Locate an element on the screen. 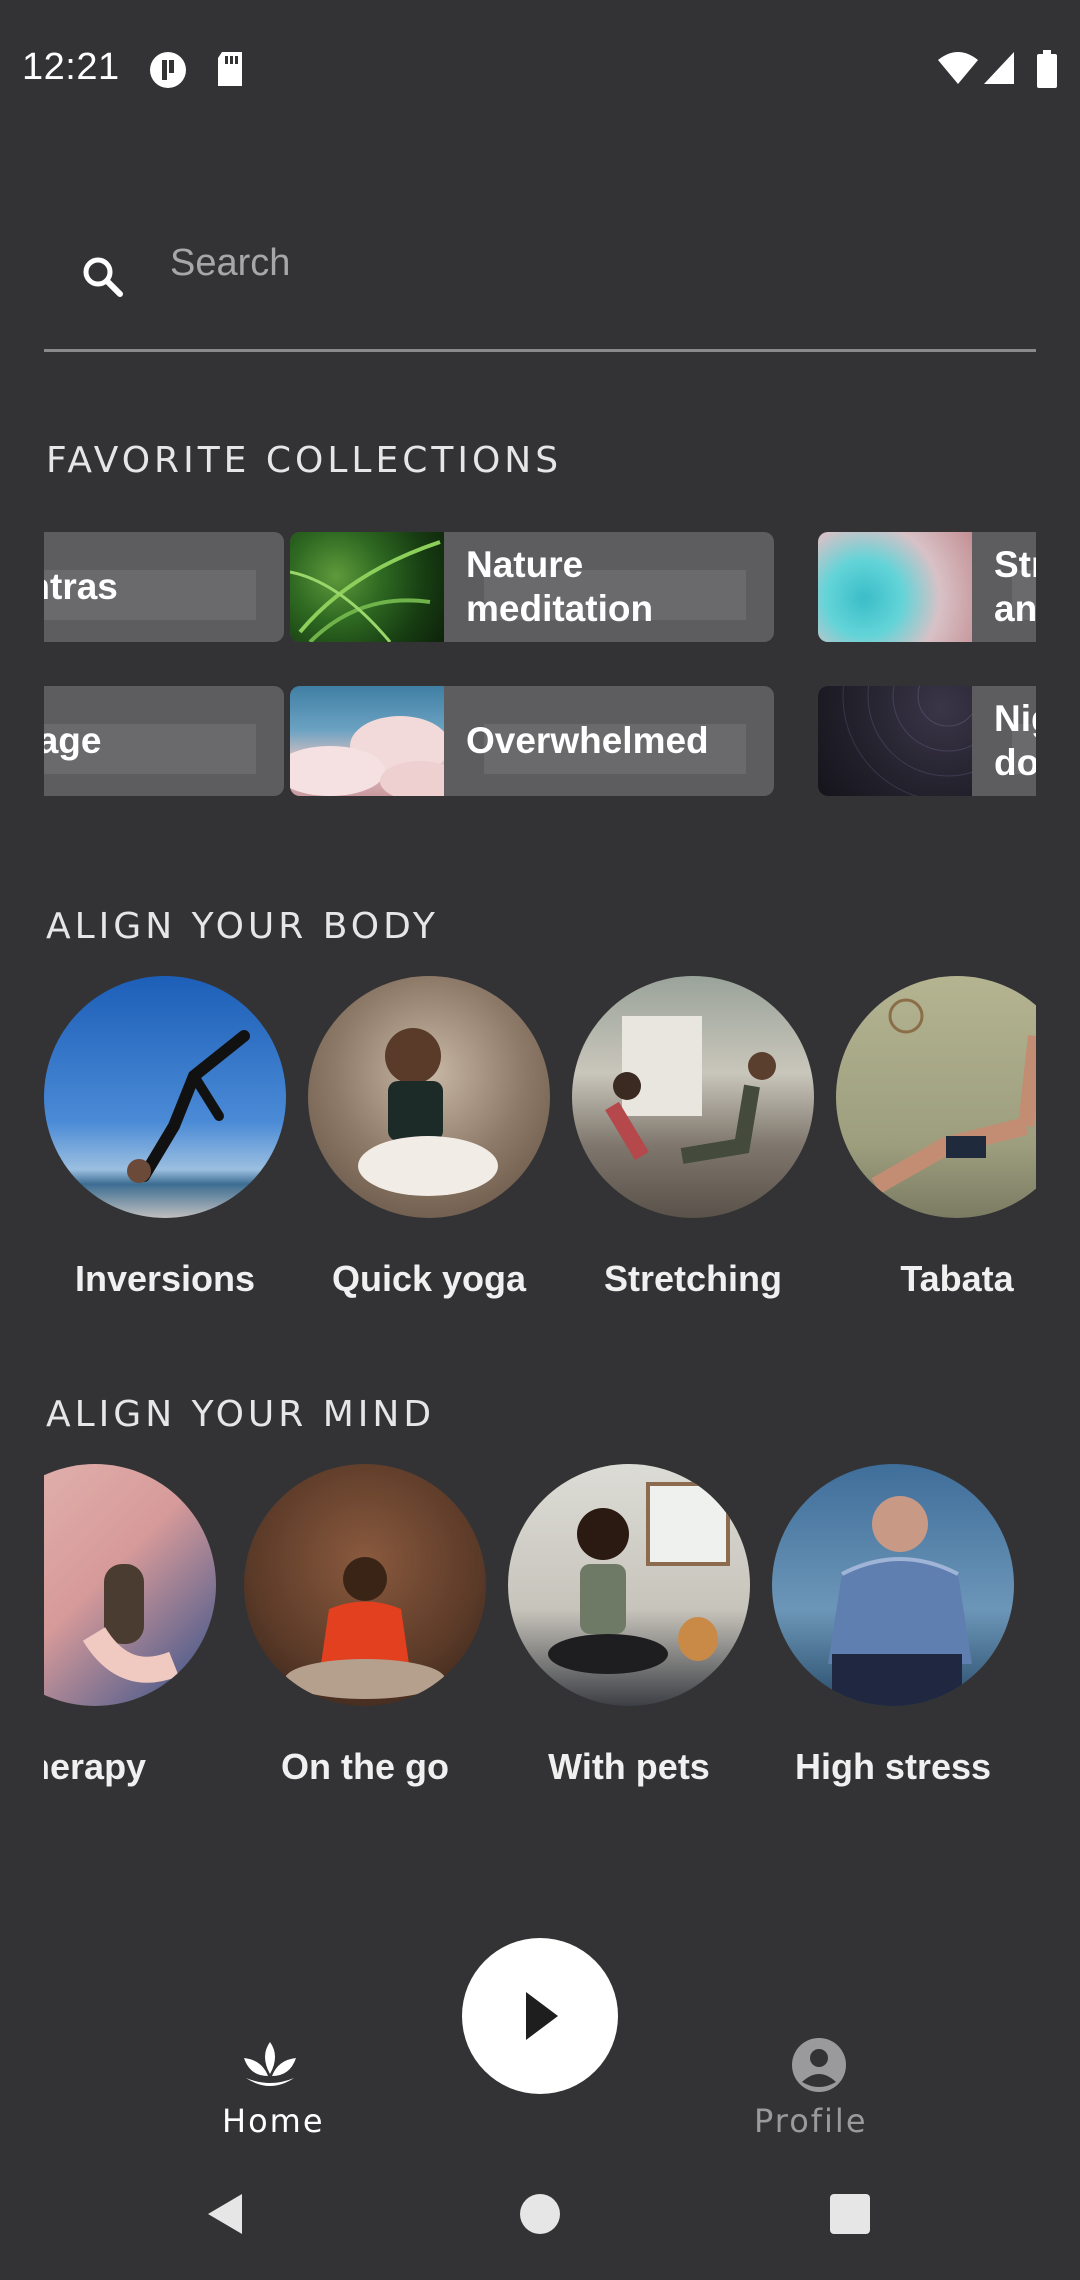 Image resolution: width=1080 pixels, height=2280 pixels. mind-item-label: matherapy is located at coordinates (95, 1766).